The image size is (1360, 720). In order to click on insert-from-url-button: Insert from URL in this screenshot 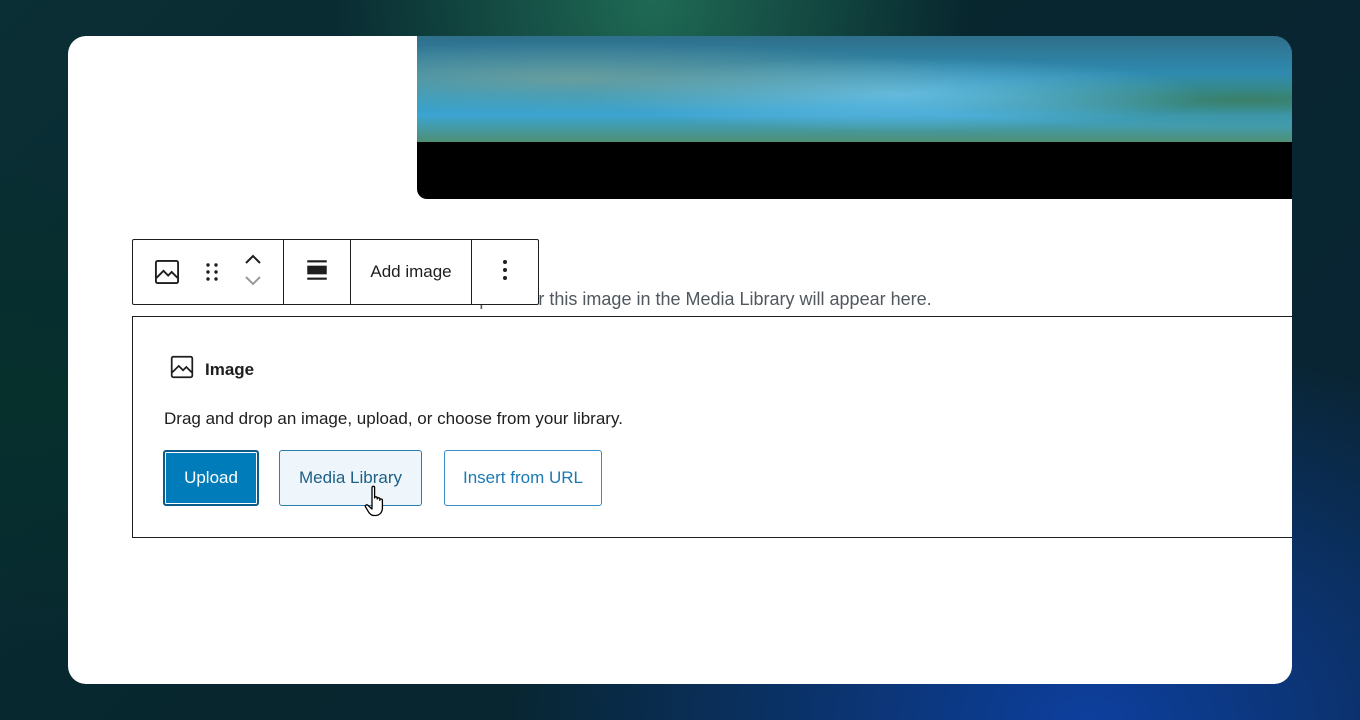, I will do `click(523, 478)`.